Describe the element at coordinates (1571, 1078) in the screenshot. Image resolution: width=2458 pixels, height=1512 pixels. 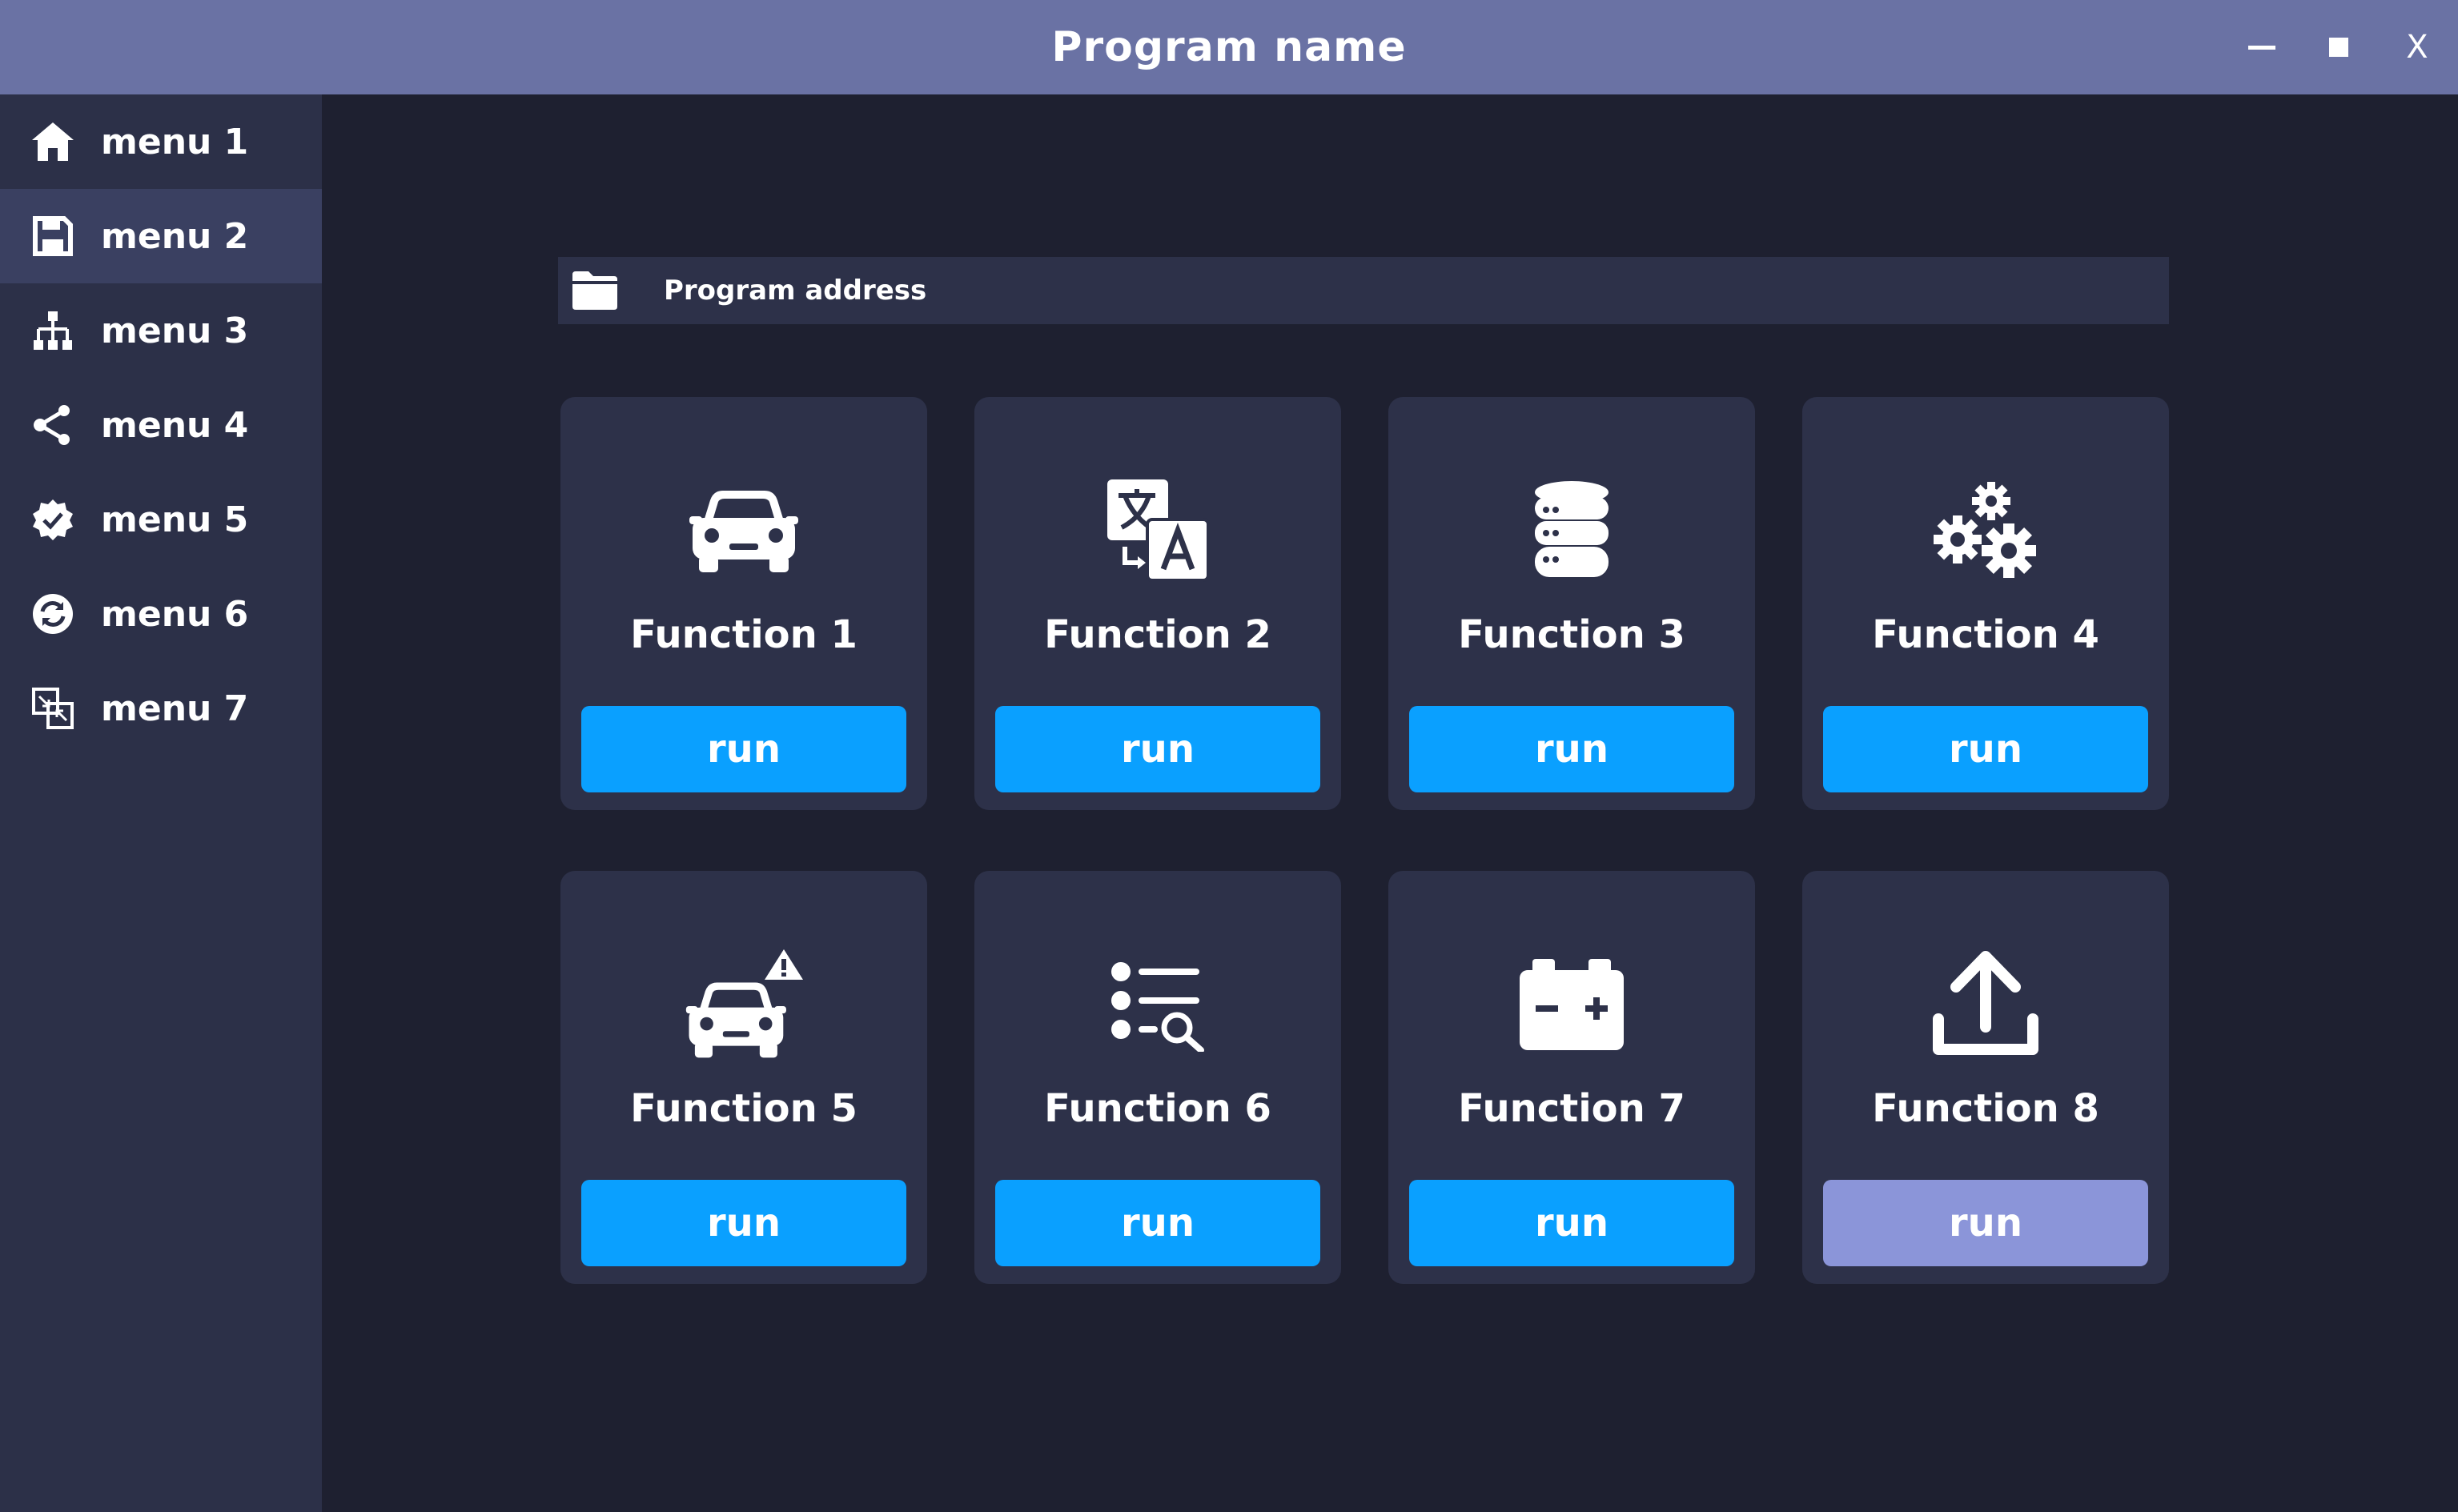
I see `function-card-7: Function 7 run` at that location.